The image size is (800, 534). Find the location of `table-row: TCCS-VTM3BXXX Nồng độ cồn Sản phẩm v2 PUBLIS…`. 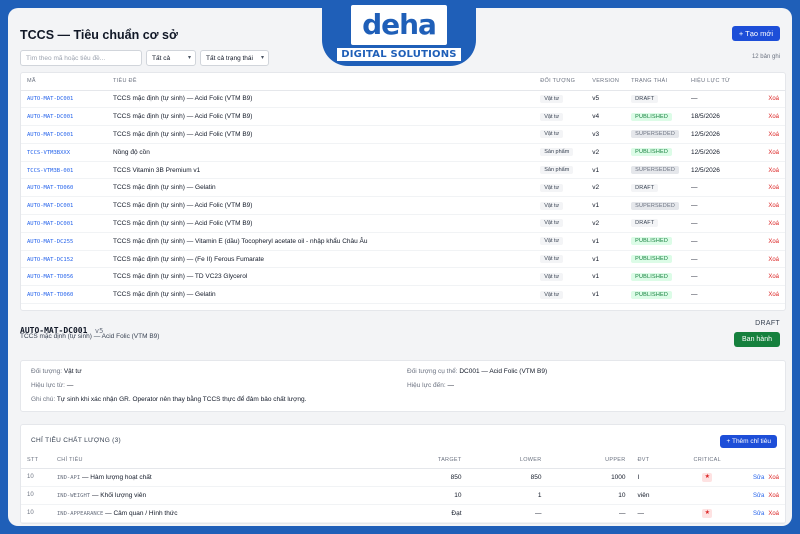

table-row: TCCS-VTM3BXXX Nồng độ cồn Sản phẩm v2 PUBLIS… is located at coordinates (403, 152).